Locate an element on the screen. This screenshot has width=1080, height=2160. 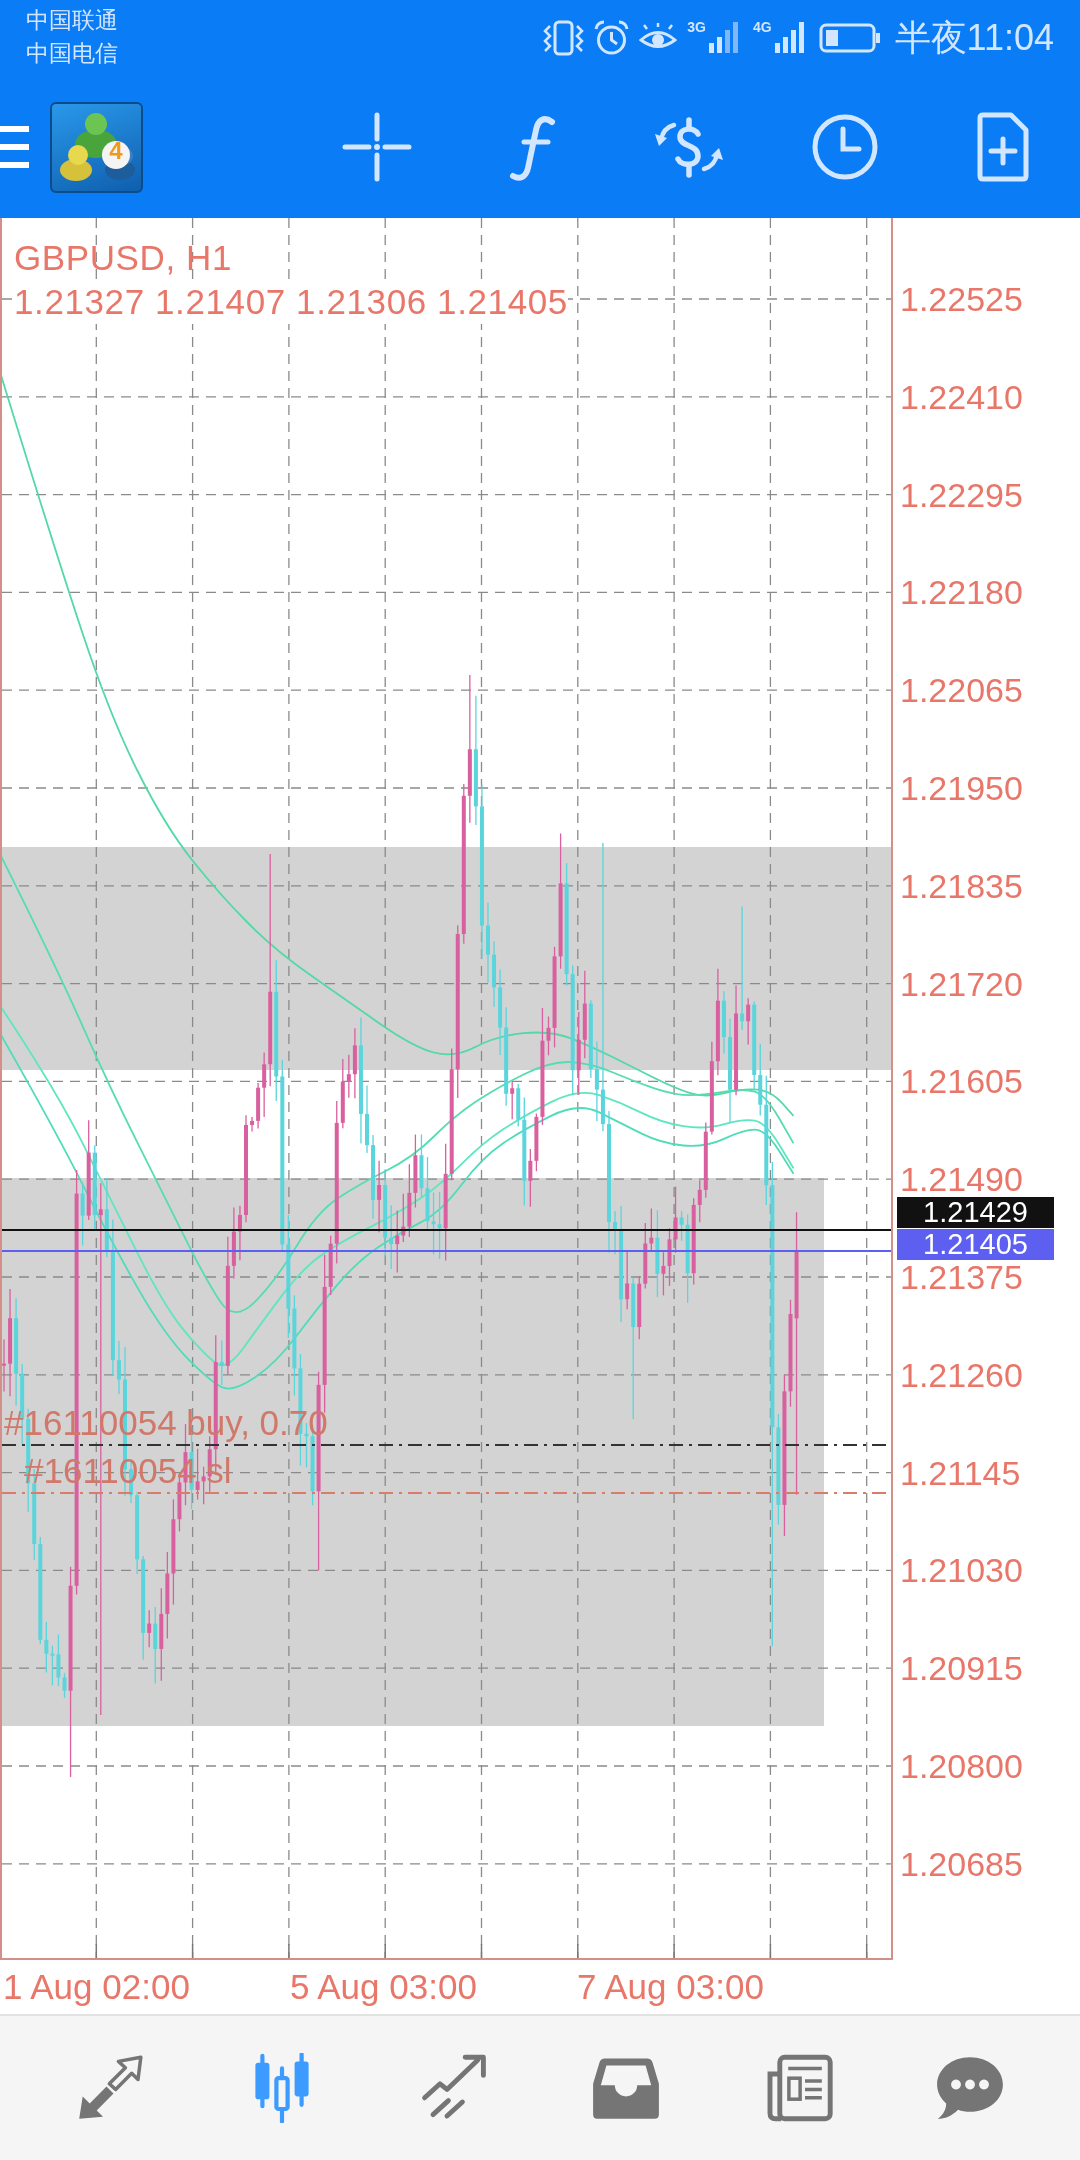
price-axis-label: 1.20800 is located at coordinates (961, 1765).